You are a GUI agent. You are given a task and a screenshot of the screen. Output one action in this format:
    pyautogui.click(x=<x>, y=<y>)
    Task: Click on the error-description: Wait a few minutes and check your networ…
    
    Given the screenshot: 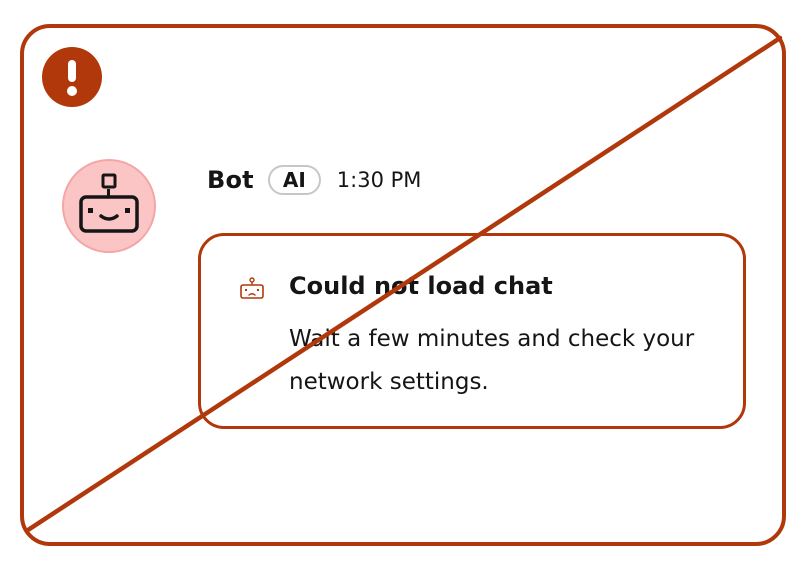 What is the action you would take?
    pyautogui.click(x=492, y=360)
    